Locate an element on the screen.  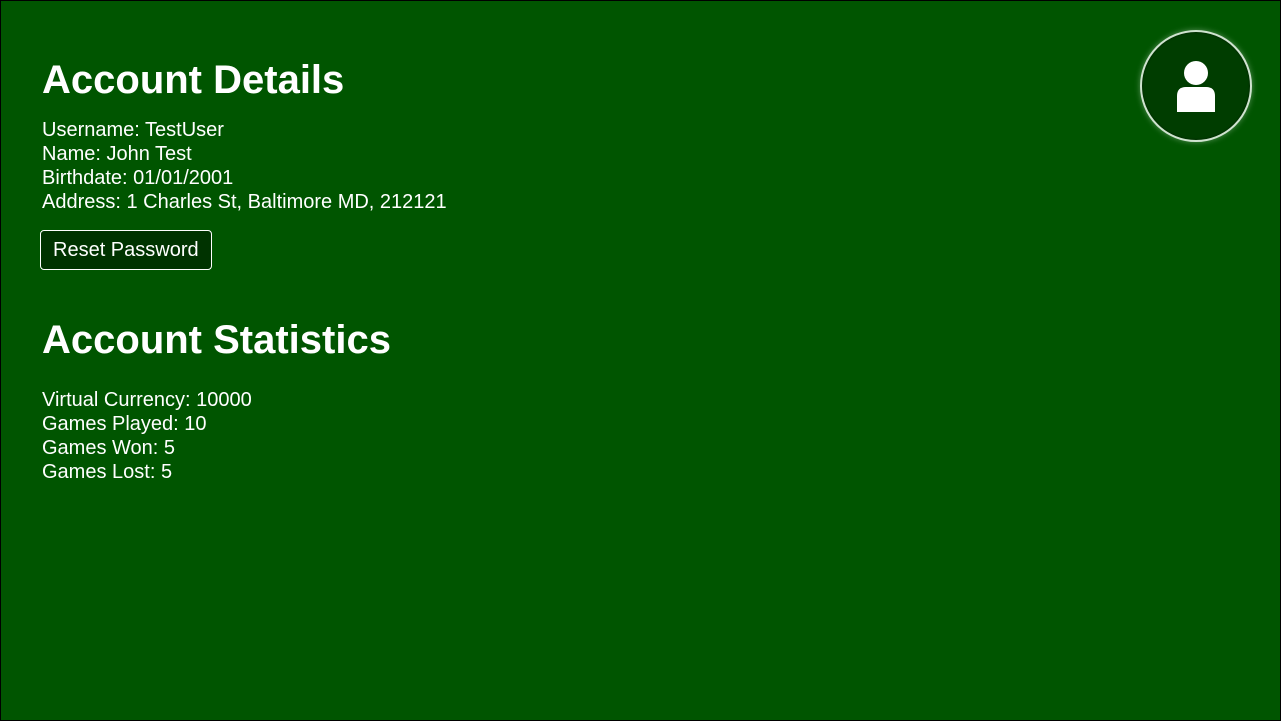
name-value: John Test is located at coordinates (149, 154).